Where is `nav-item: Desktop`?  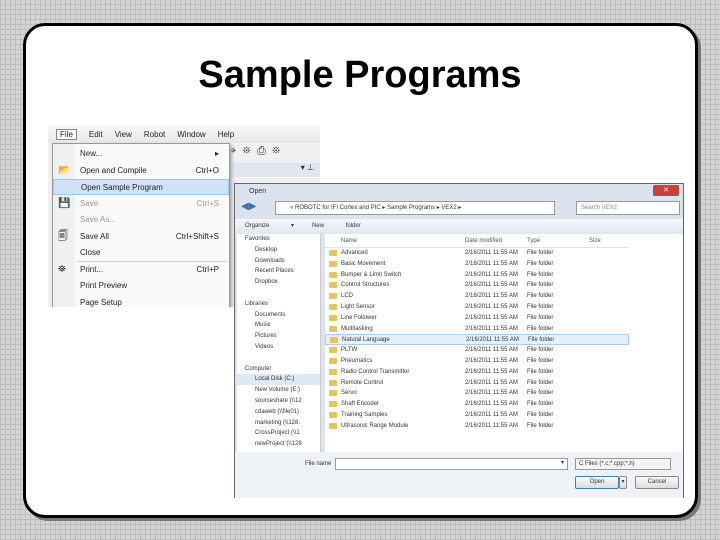
nav-item: Desktop is located at coordinates (278, 250).